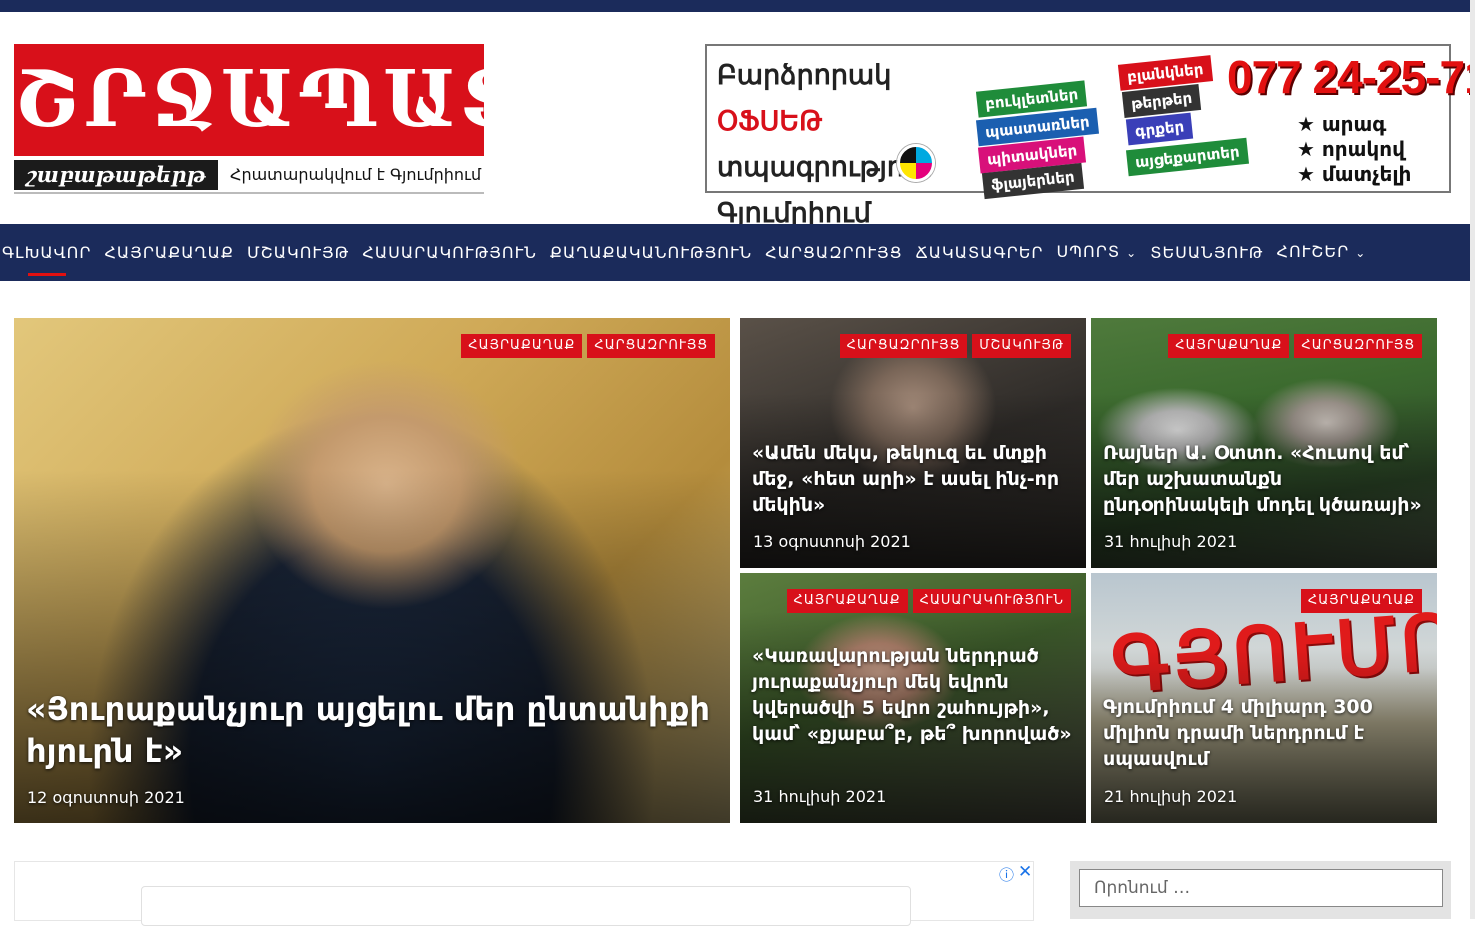 The height and width of the screenshot is (926, 1475). I want to click on nav-label: ՀԱՍԱՐԱԿՈՒԹՅՈՒՆ, so click(449, 252).